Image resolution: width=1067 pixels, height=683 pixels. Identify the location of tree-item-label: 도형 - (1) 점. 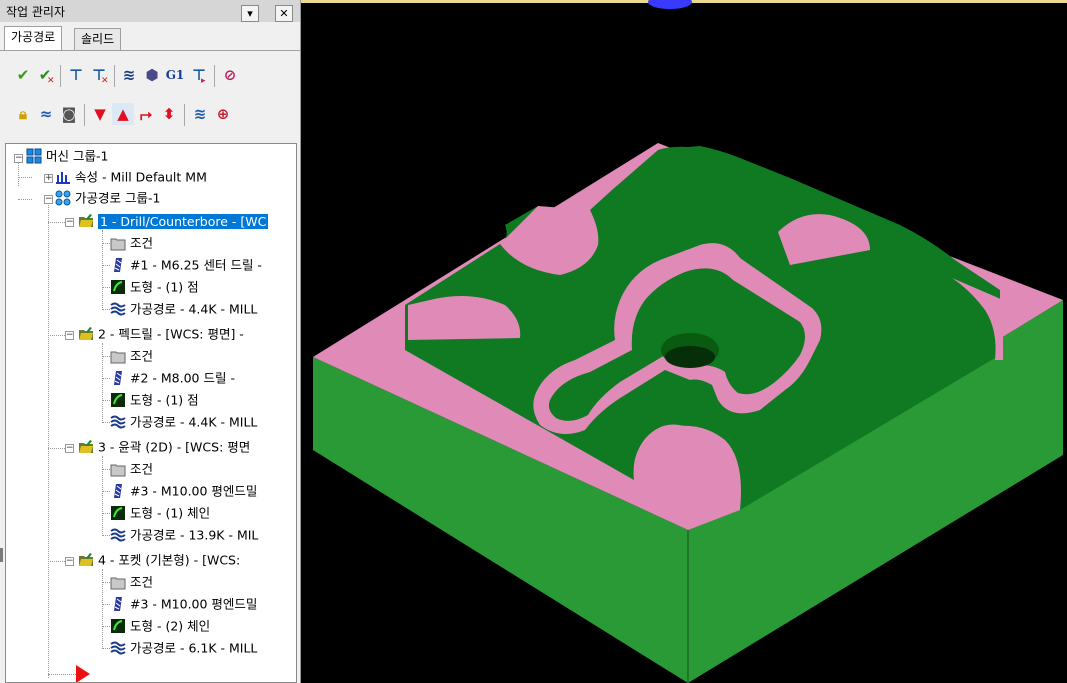
(164, 287).